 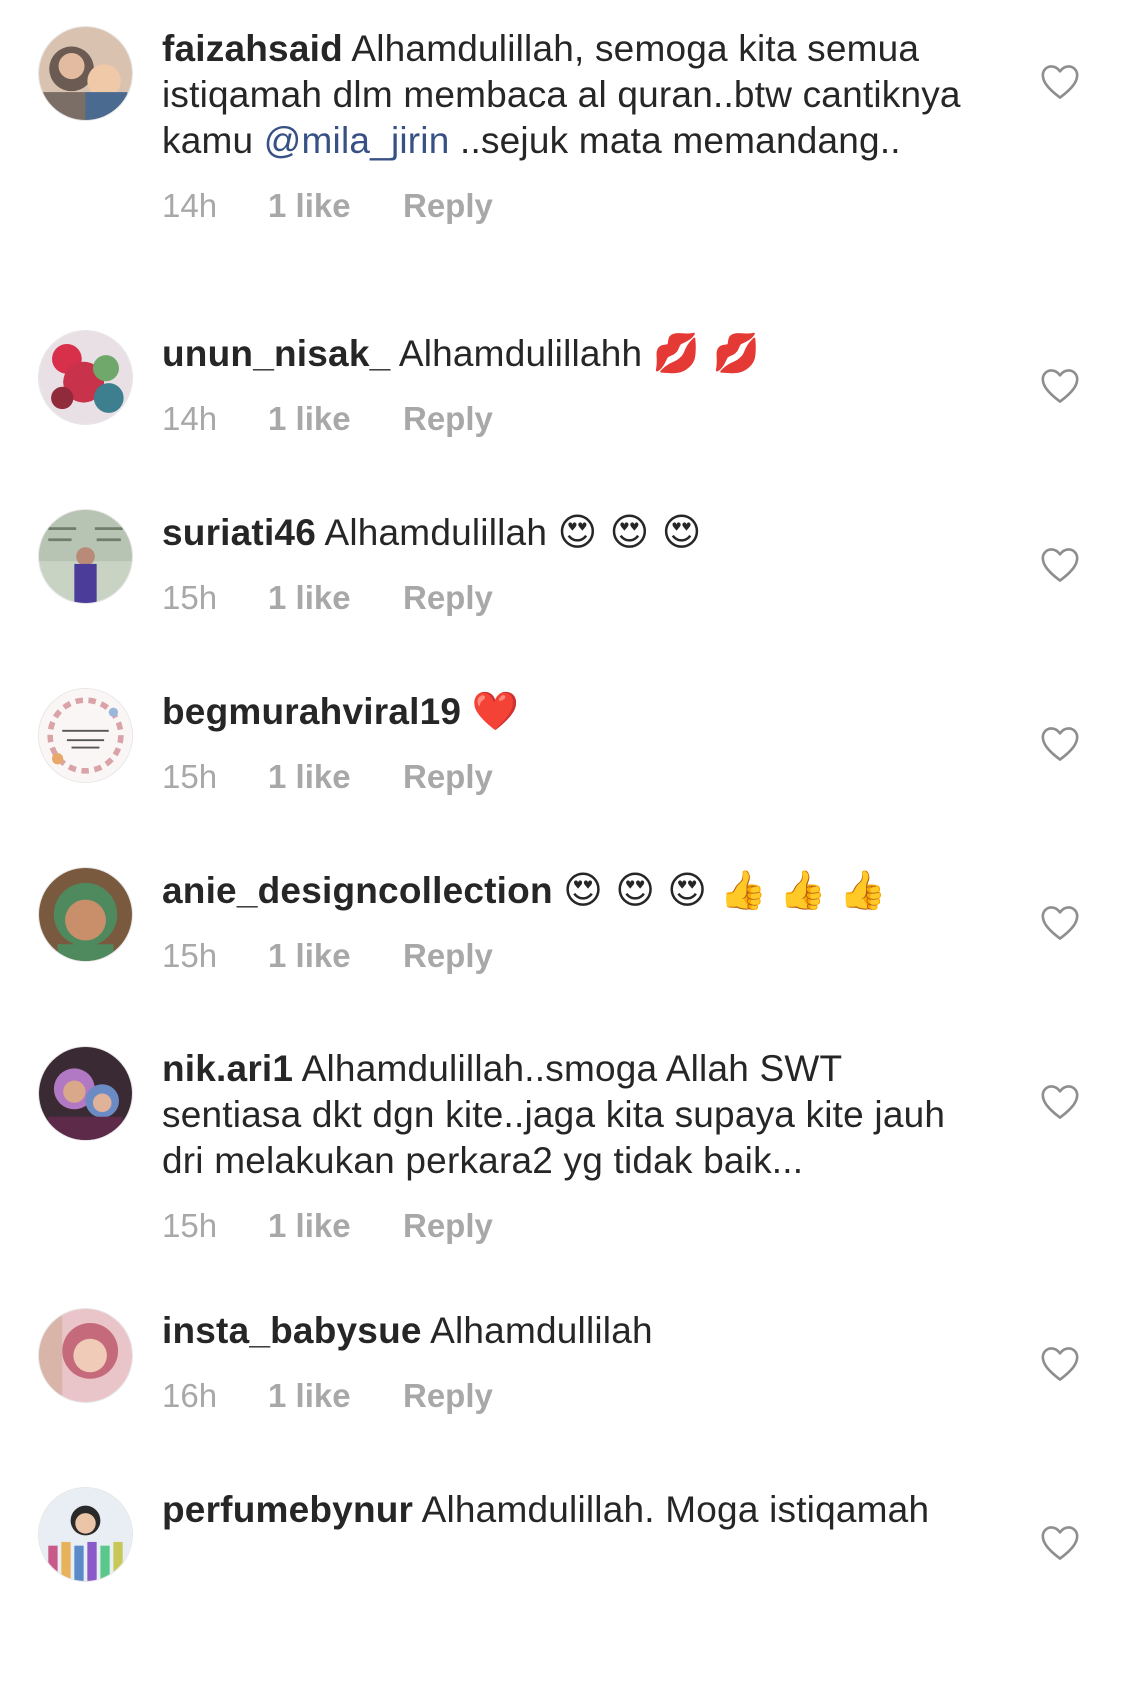 What do you see at coordinates (357, 140) in the screenshot?
I see `mention-link: @mila_jirin` at bounding box center [357, 140].